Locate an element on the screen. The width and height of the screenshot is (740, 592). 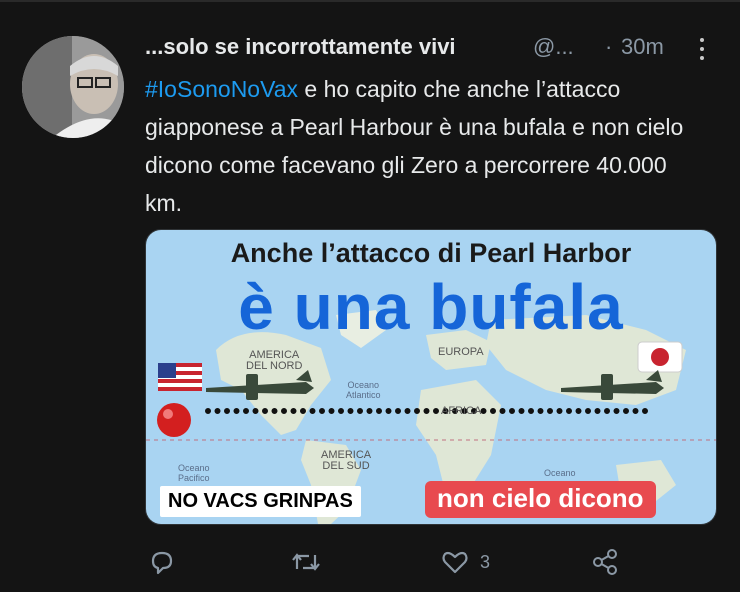
label-text: AMERICA DEL NORD is located at coordinates (274, 360).